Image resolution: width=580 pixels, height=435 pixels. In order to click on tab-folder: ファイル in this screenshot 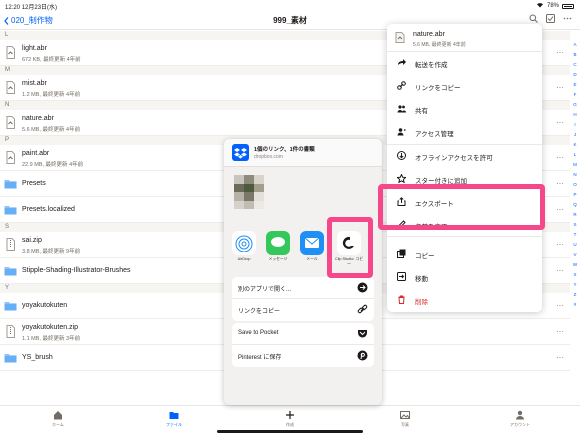, I will do `click(174, 419)`.